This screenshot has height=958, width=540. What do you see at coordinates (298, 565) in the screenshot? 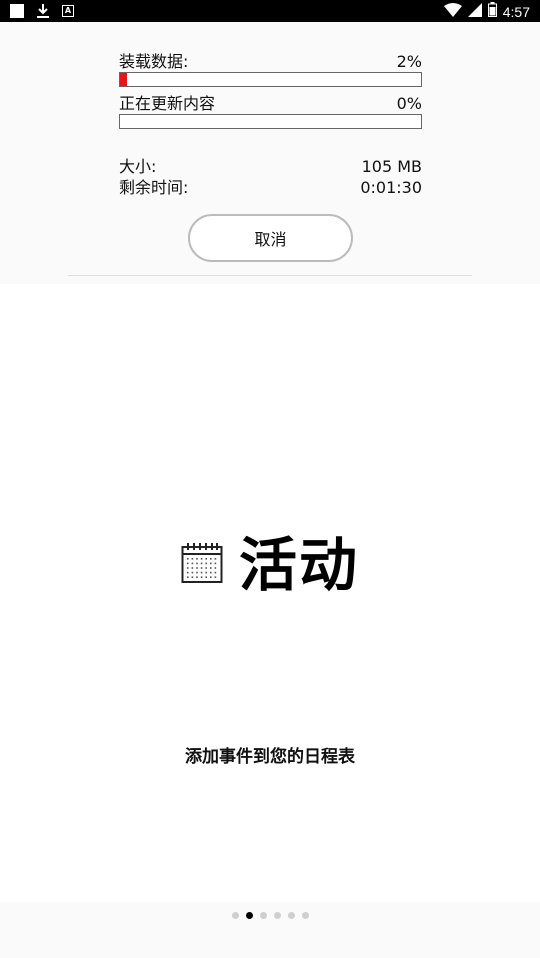
I see `onboarding-title: 活动` at bounding box center [298, 565].